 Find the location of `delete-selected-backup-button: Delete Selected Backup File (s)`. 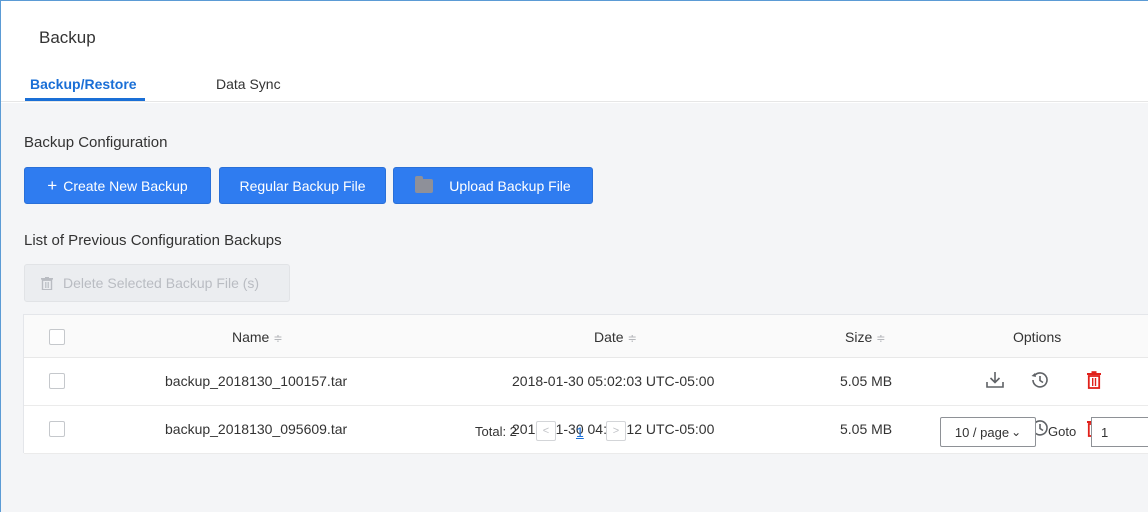

delete-selected-backup-button: Delete Selected Backup File (s) is located at coordinates (157, 283).